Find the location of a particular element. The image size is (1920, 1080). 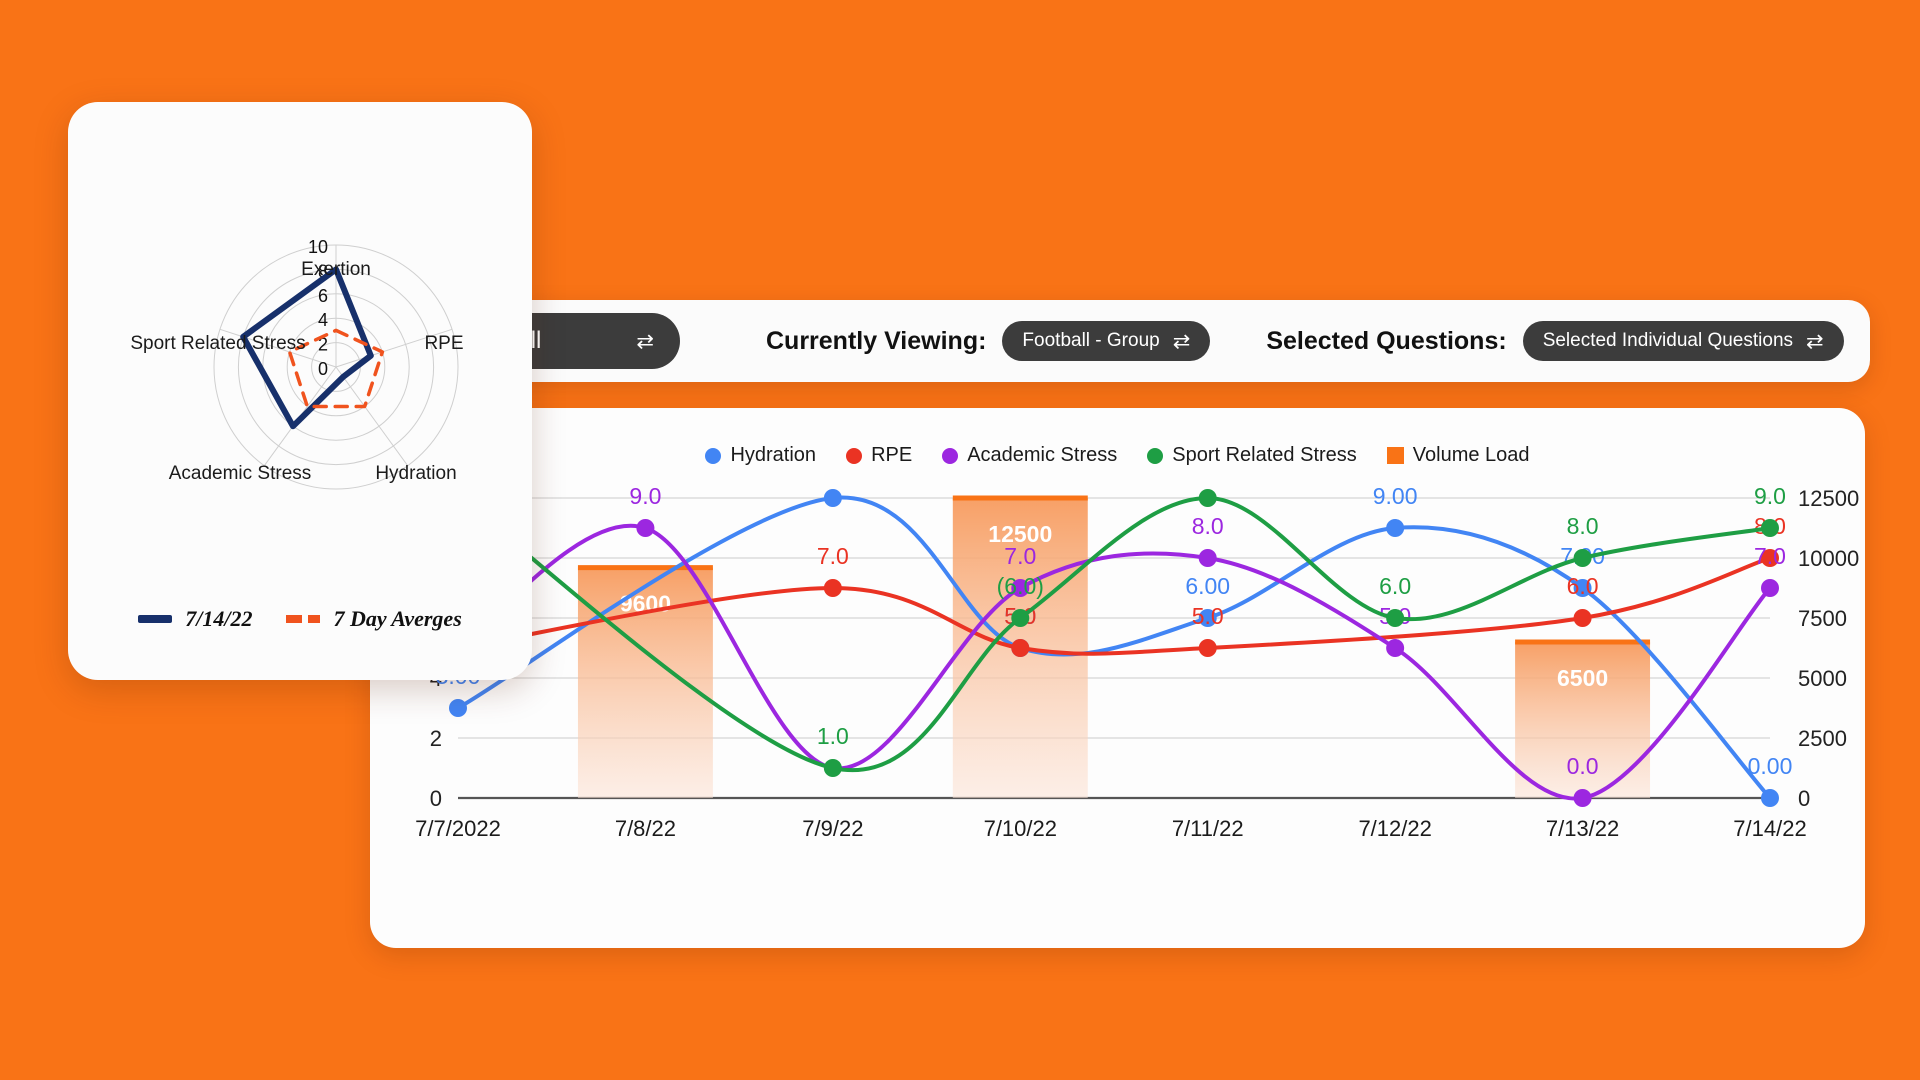

chart-legend-label: Sport Related Stress is located at coordinates (1264, 455).